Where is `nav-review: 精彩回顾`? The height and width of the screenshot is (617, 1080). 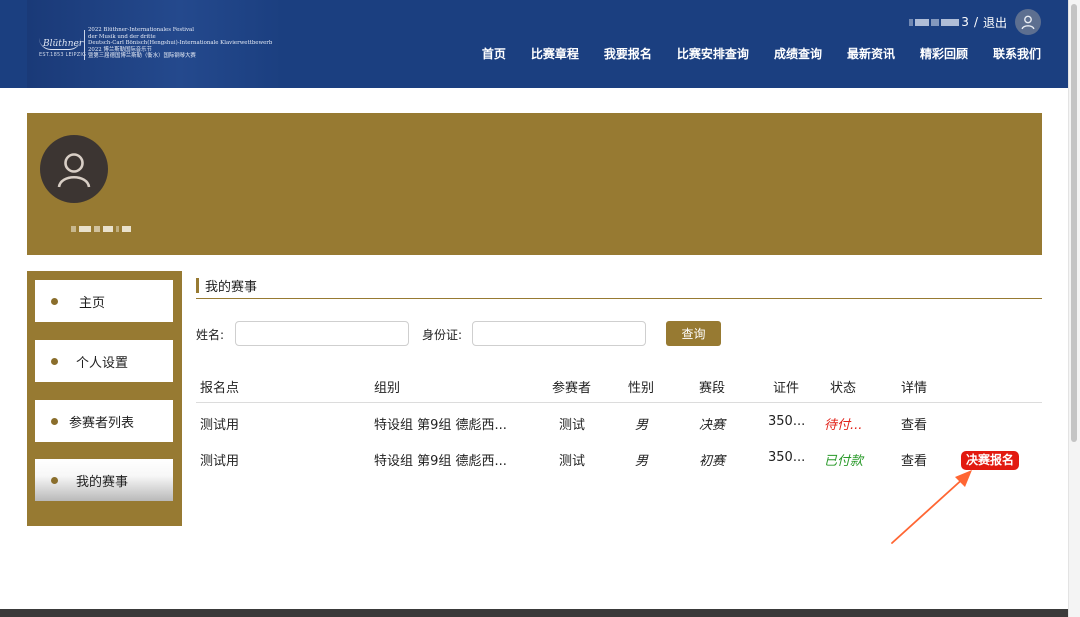 nav-review: 精彩回顾 is located at coordinates (944, 53).